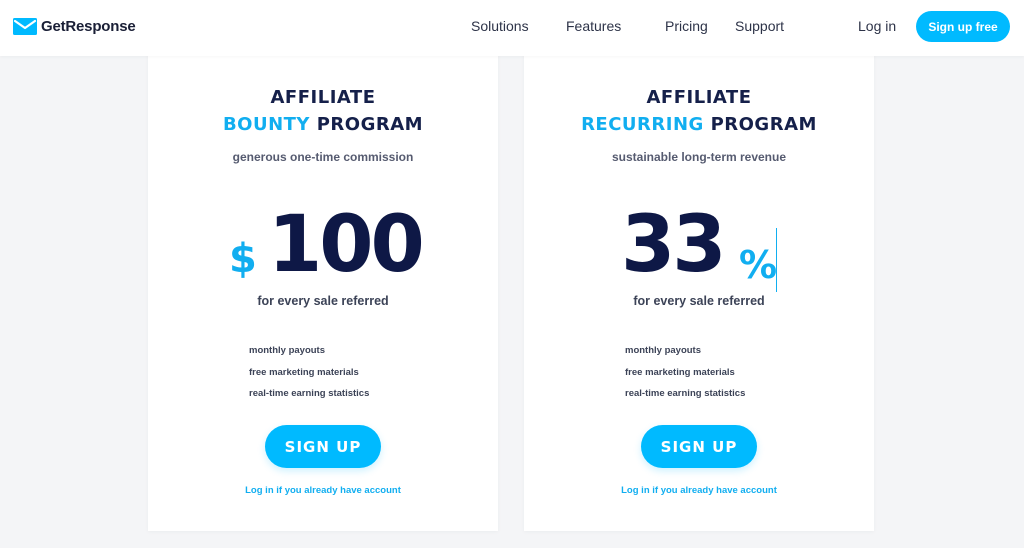  I want to click on nav-pricing: Pricing, so click(686, 26).